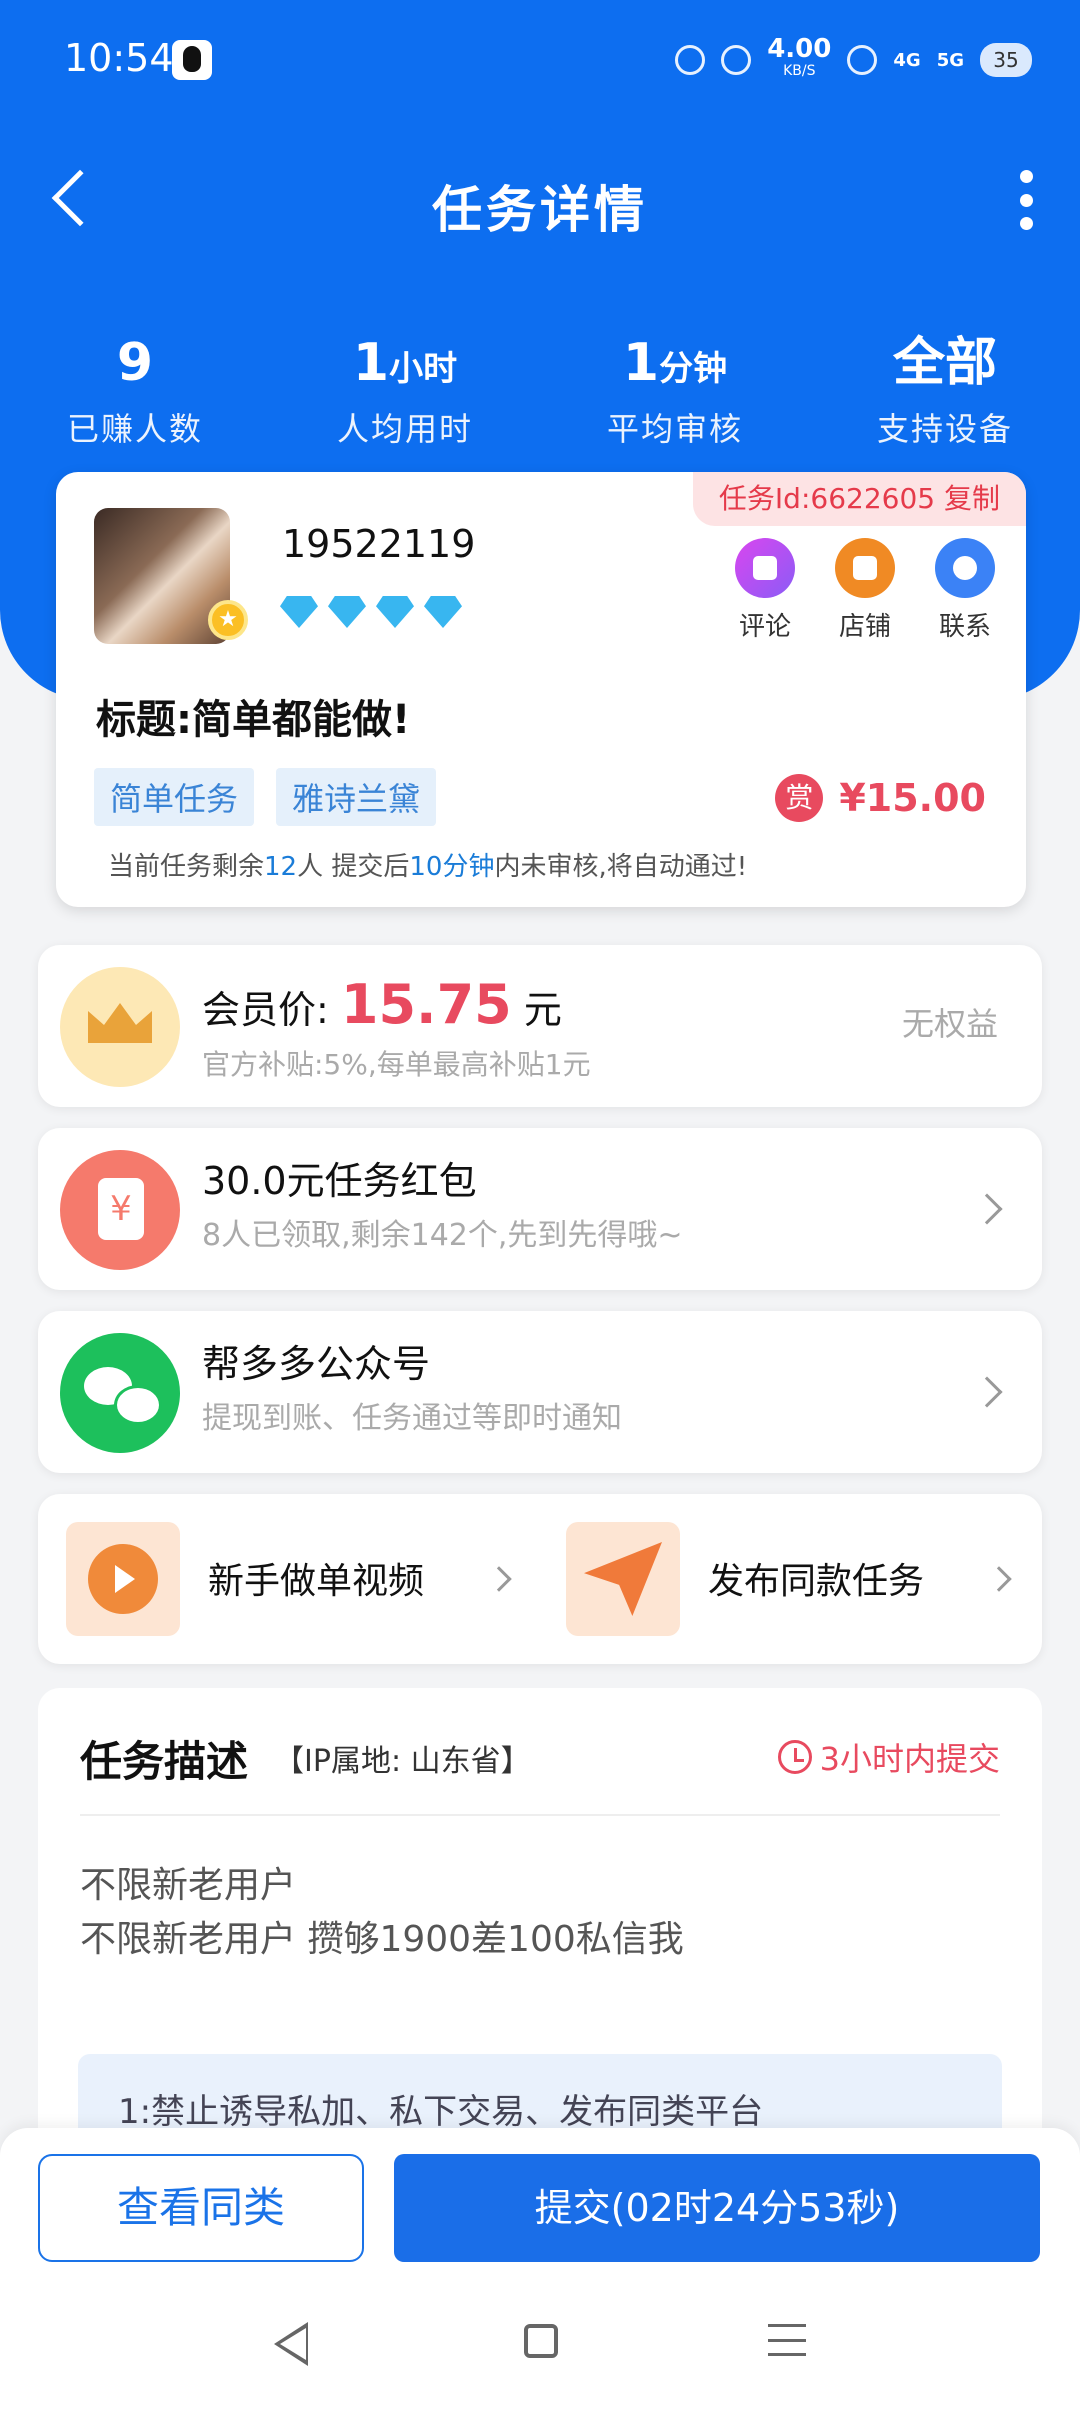 This screenshot has height=2412, width=1080. I want to click on reward: 赏 ¥15.00, so click(880, 798).